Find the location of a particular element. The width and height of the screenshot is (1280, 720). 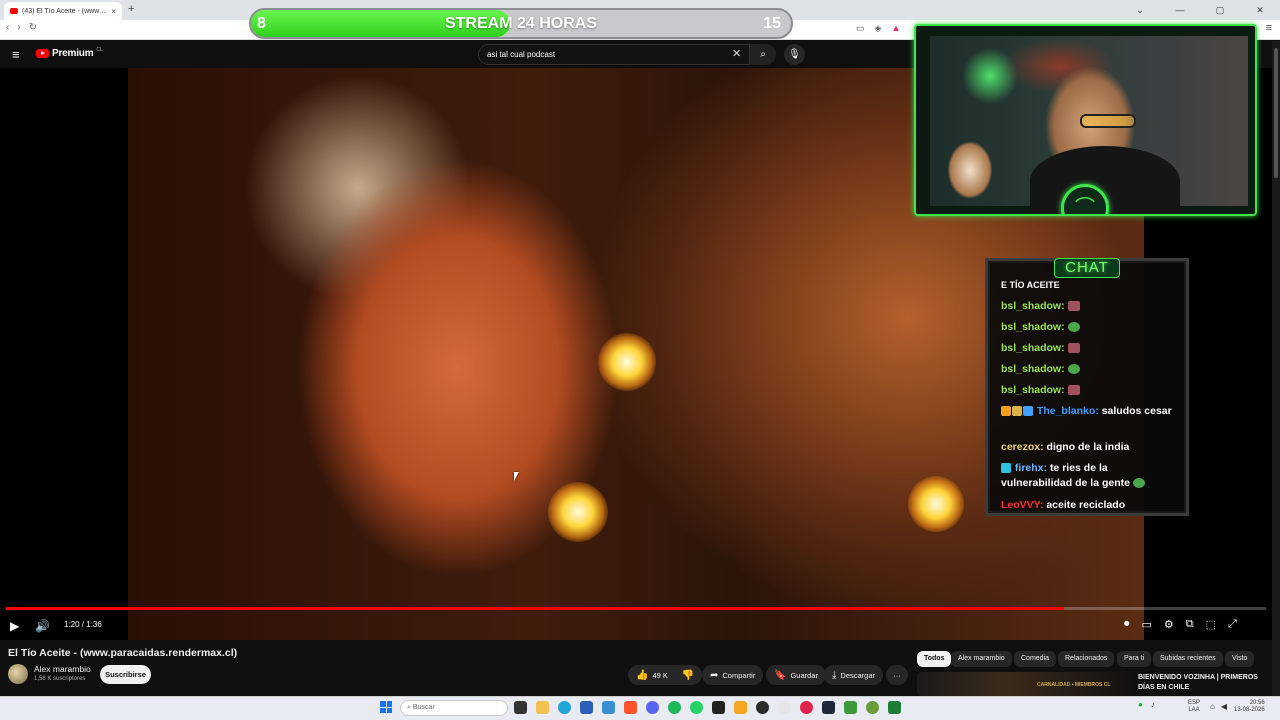

autoplay-toggle: ⏺ is located at coordinates (1127, 624).